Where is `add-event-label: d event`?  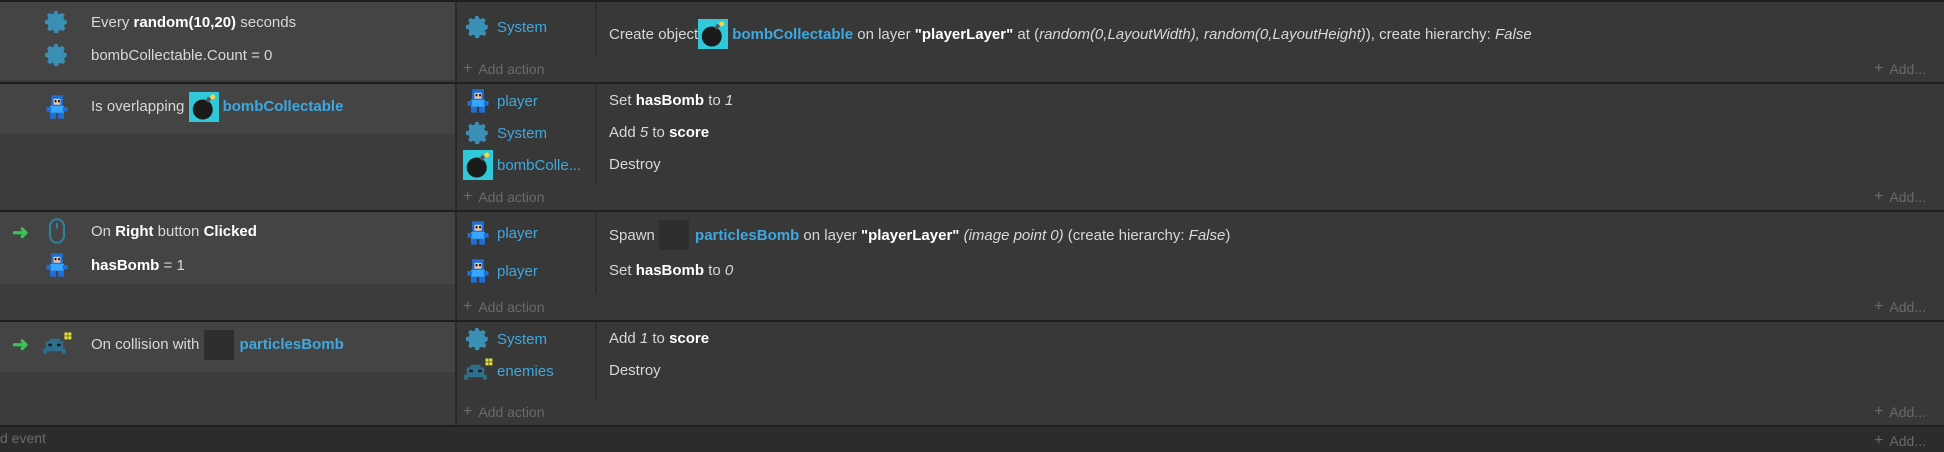 add-event-label: d event is located at coordinates (23, 438).